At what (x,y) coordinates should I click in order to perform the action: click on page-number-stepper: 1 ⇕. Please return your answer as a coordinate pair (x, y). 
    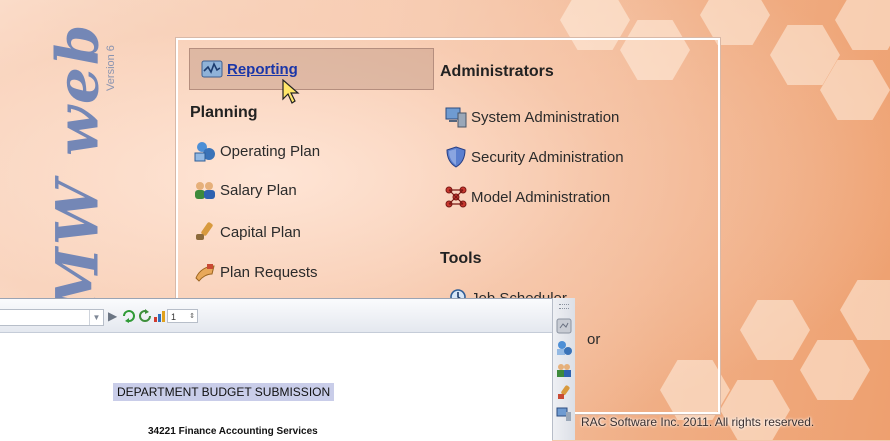
    Looking at the image, I should click on (182, 316).